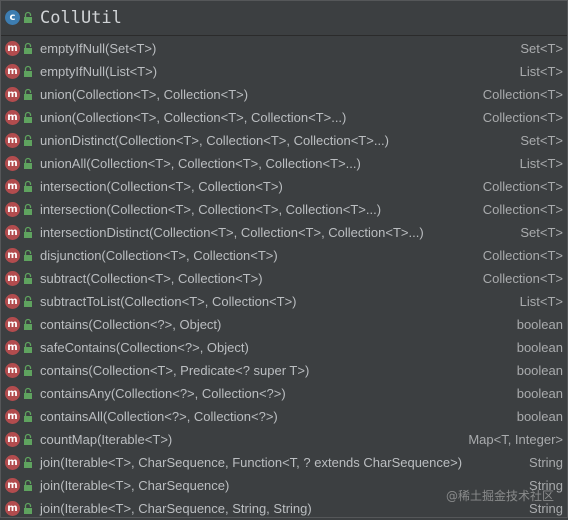 The width and height of the screenshot is (568, 520). Describe the element at coordinates (135, 485) in the screenshot. I see `method-signature: join(Iterable<T>, CharSequence)` at that location.